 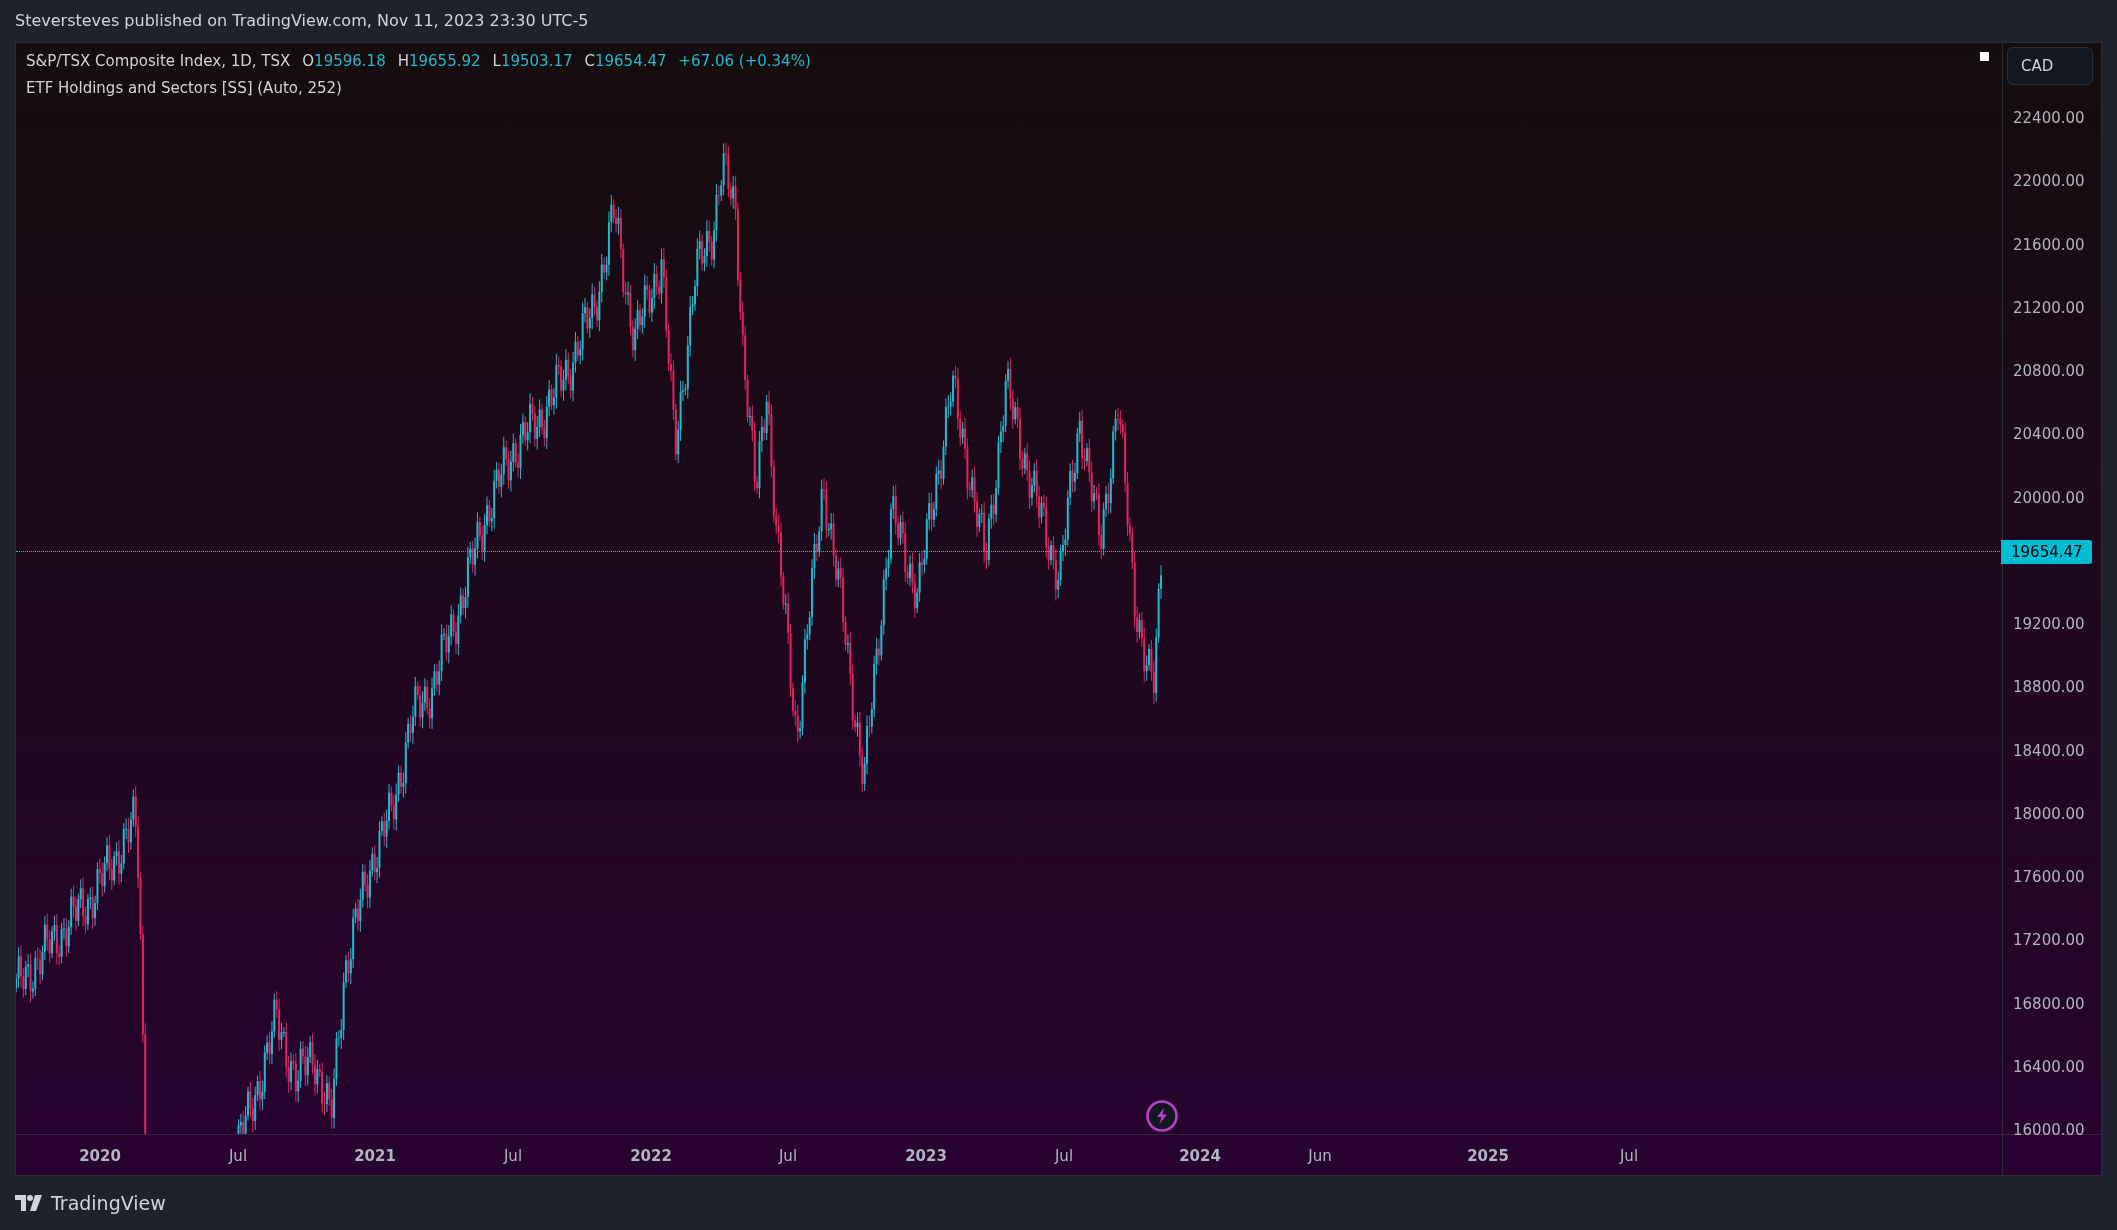 What do you see at coordinates (1984, 56) in the screenshot?
I see `square-icon` at bounding box center [1984, 56].